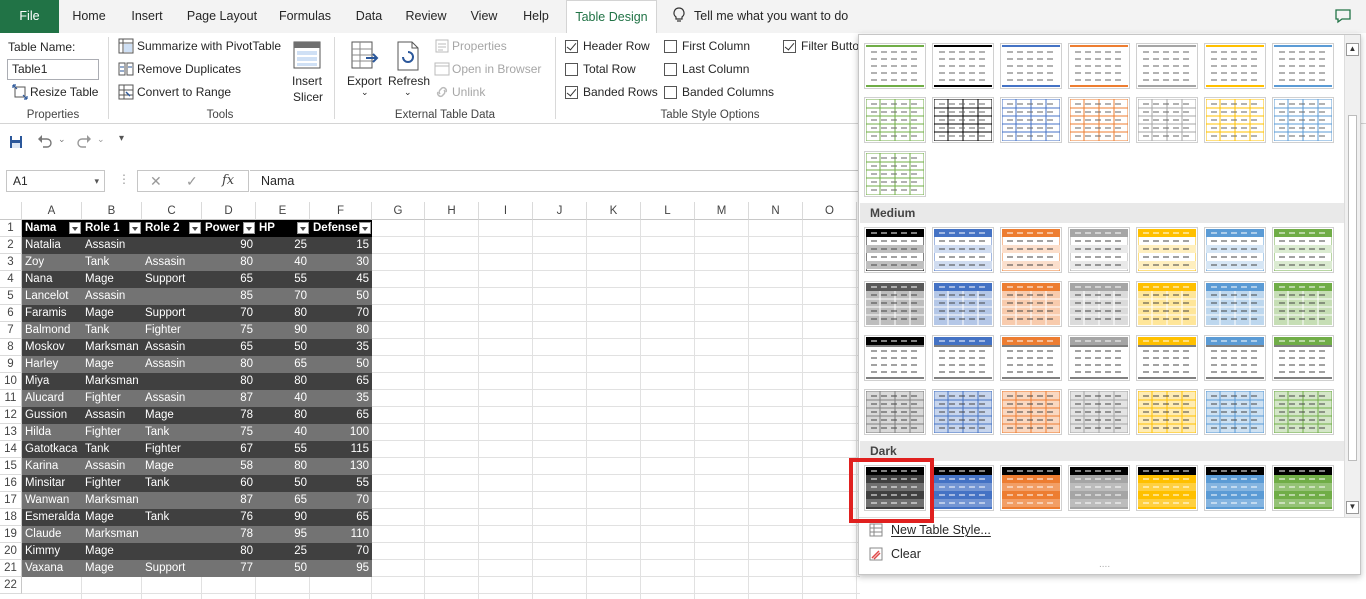 The image size is (1366, 599). Describe the element at coordinates (52, 296) in the screenshot. I see `table-cell: Lancelot` at that location.